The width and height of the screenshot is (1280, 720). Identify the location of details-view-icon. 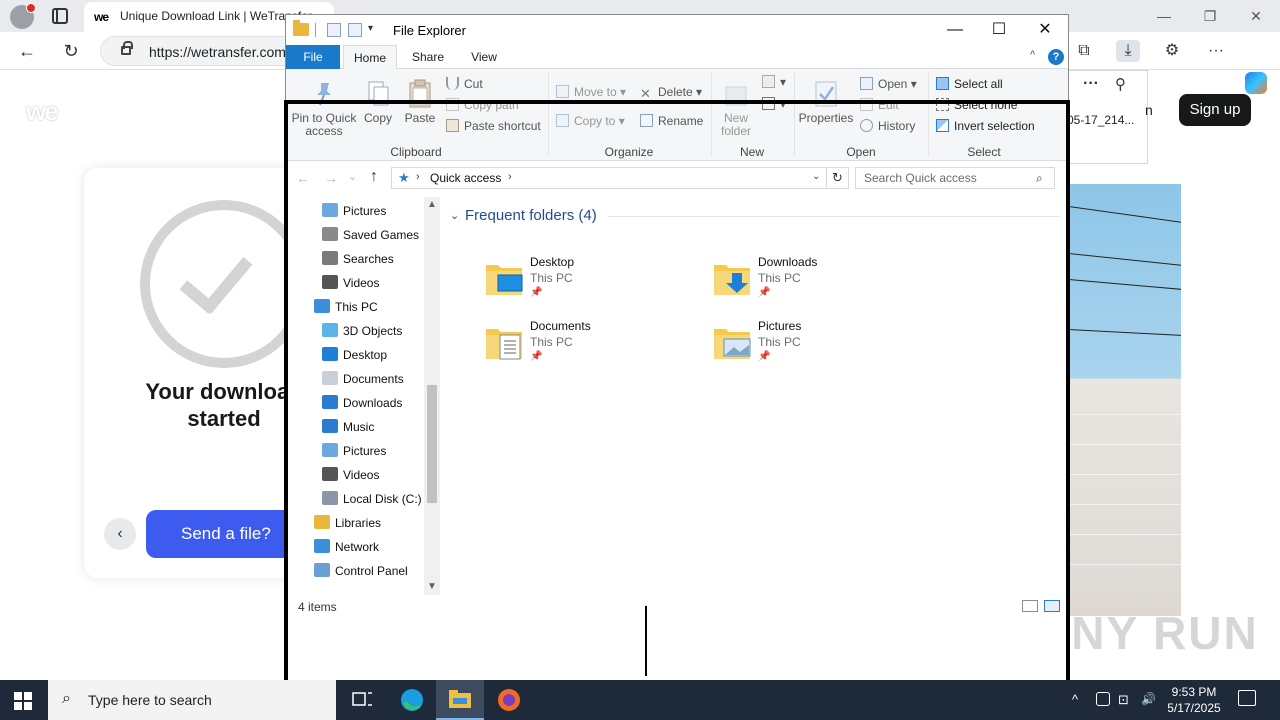
(1030, 606).